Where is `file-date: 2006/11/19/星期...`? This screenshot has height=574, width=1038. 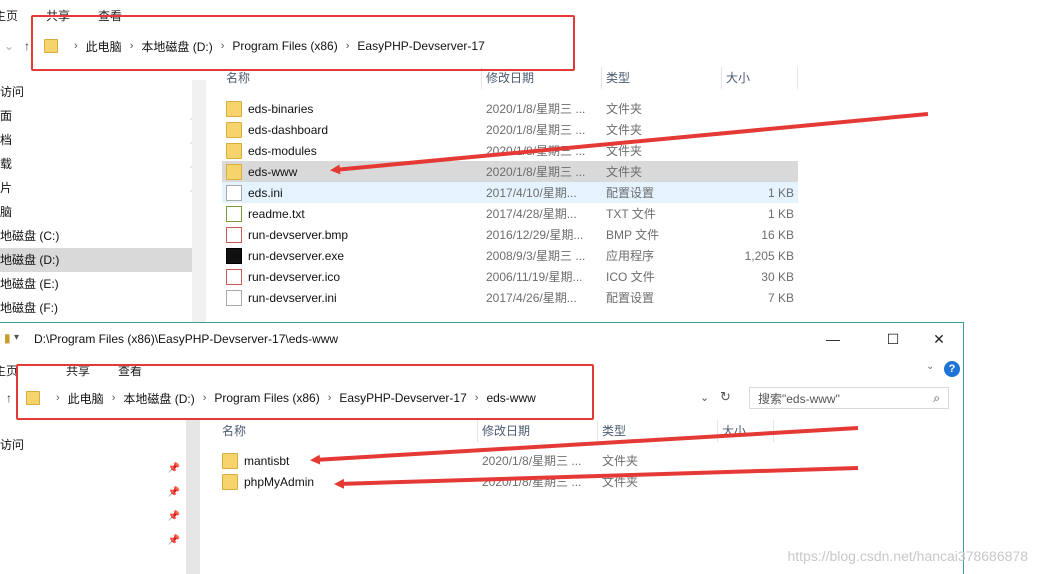 file-date: 2006/11/19/星期... is located at coordinates (534, 277).